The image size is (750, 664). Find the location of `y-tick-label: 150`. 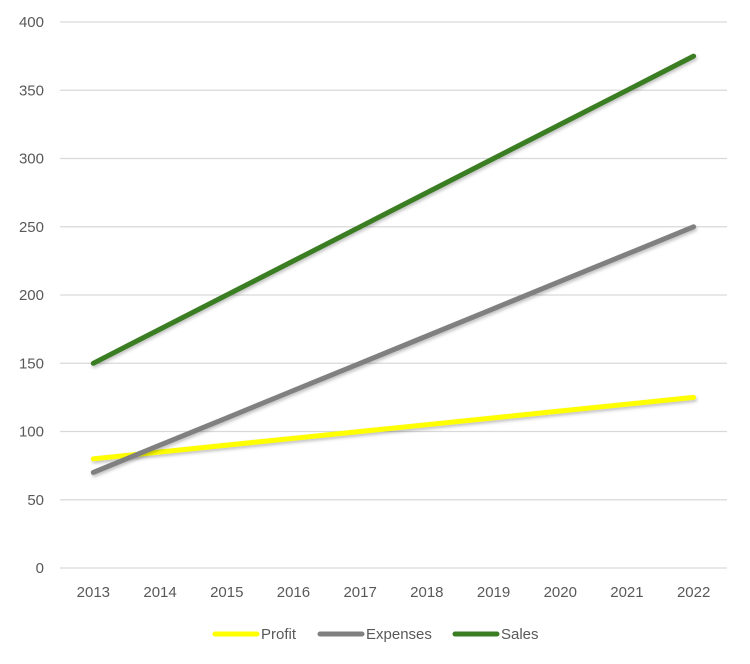

y-tick-label: 150 is located at coordinates (31, 363).